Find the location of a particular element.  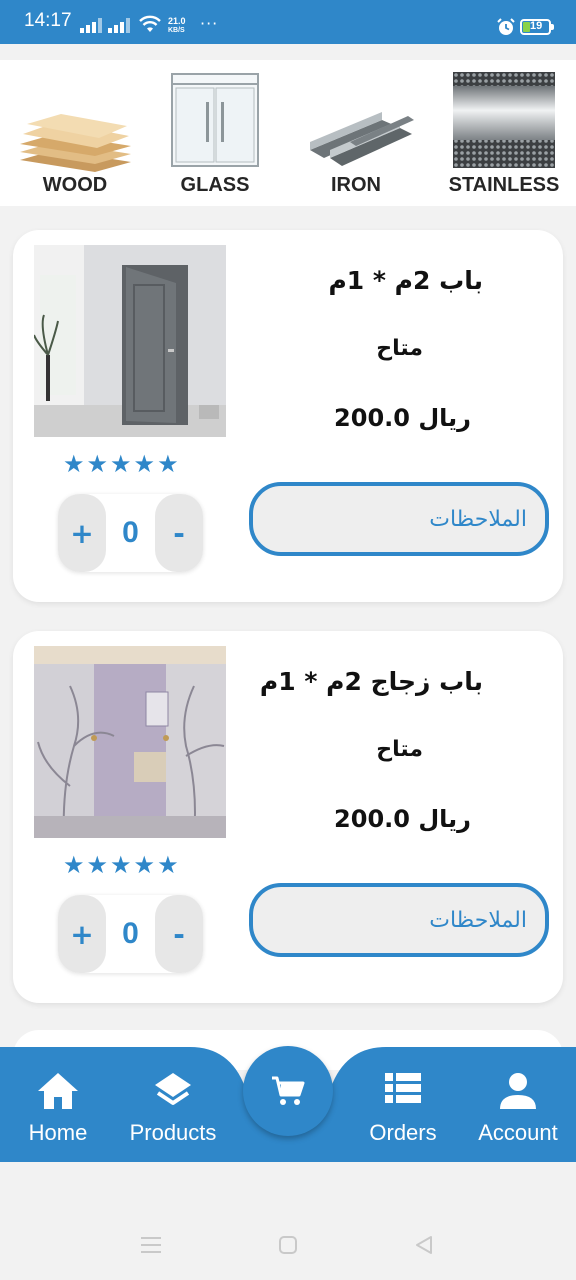

category-glass: GLASS is located at coordinates (215, 133).